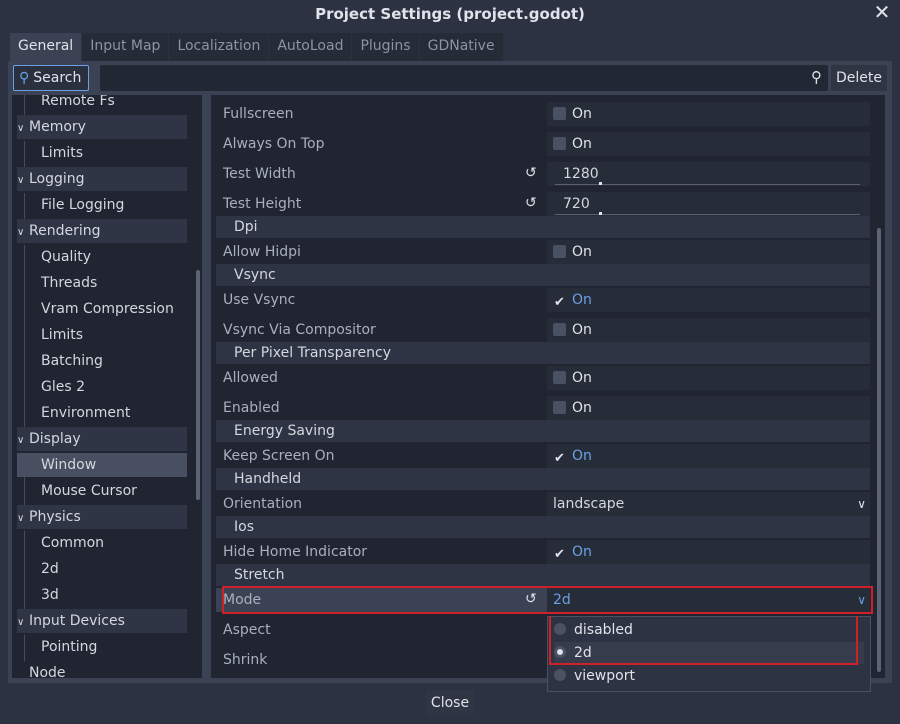 The width and height of the screenshot is (900, 724). Describe the element at coordinates (543, 431) in the screenshot. I see `section-energy-saving: Energy Saving` at that location.